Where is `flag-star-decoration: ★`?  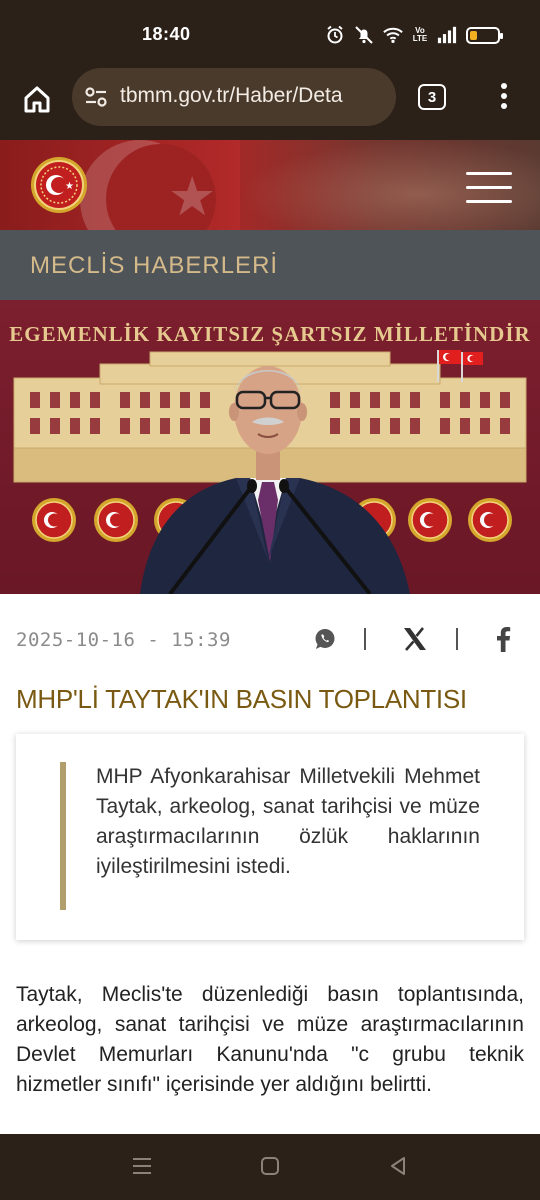 flag-star-decoration: ★ is located at coordinates (192, 197).